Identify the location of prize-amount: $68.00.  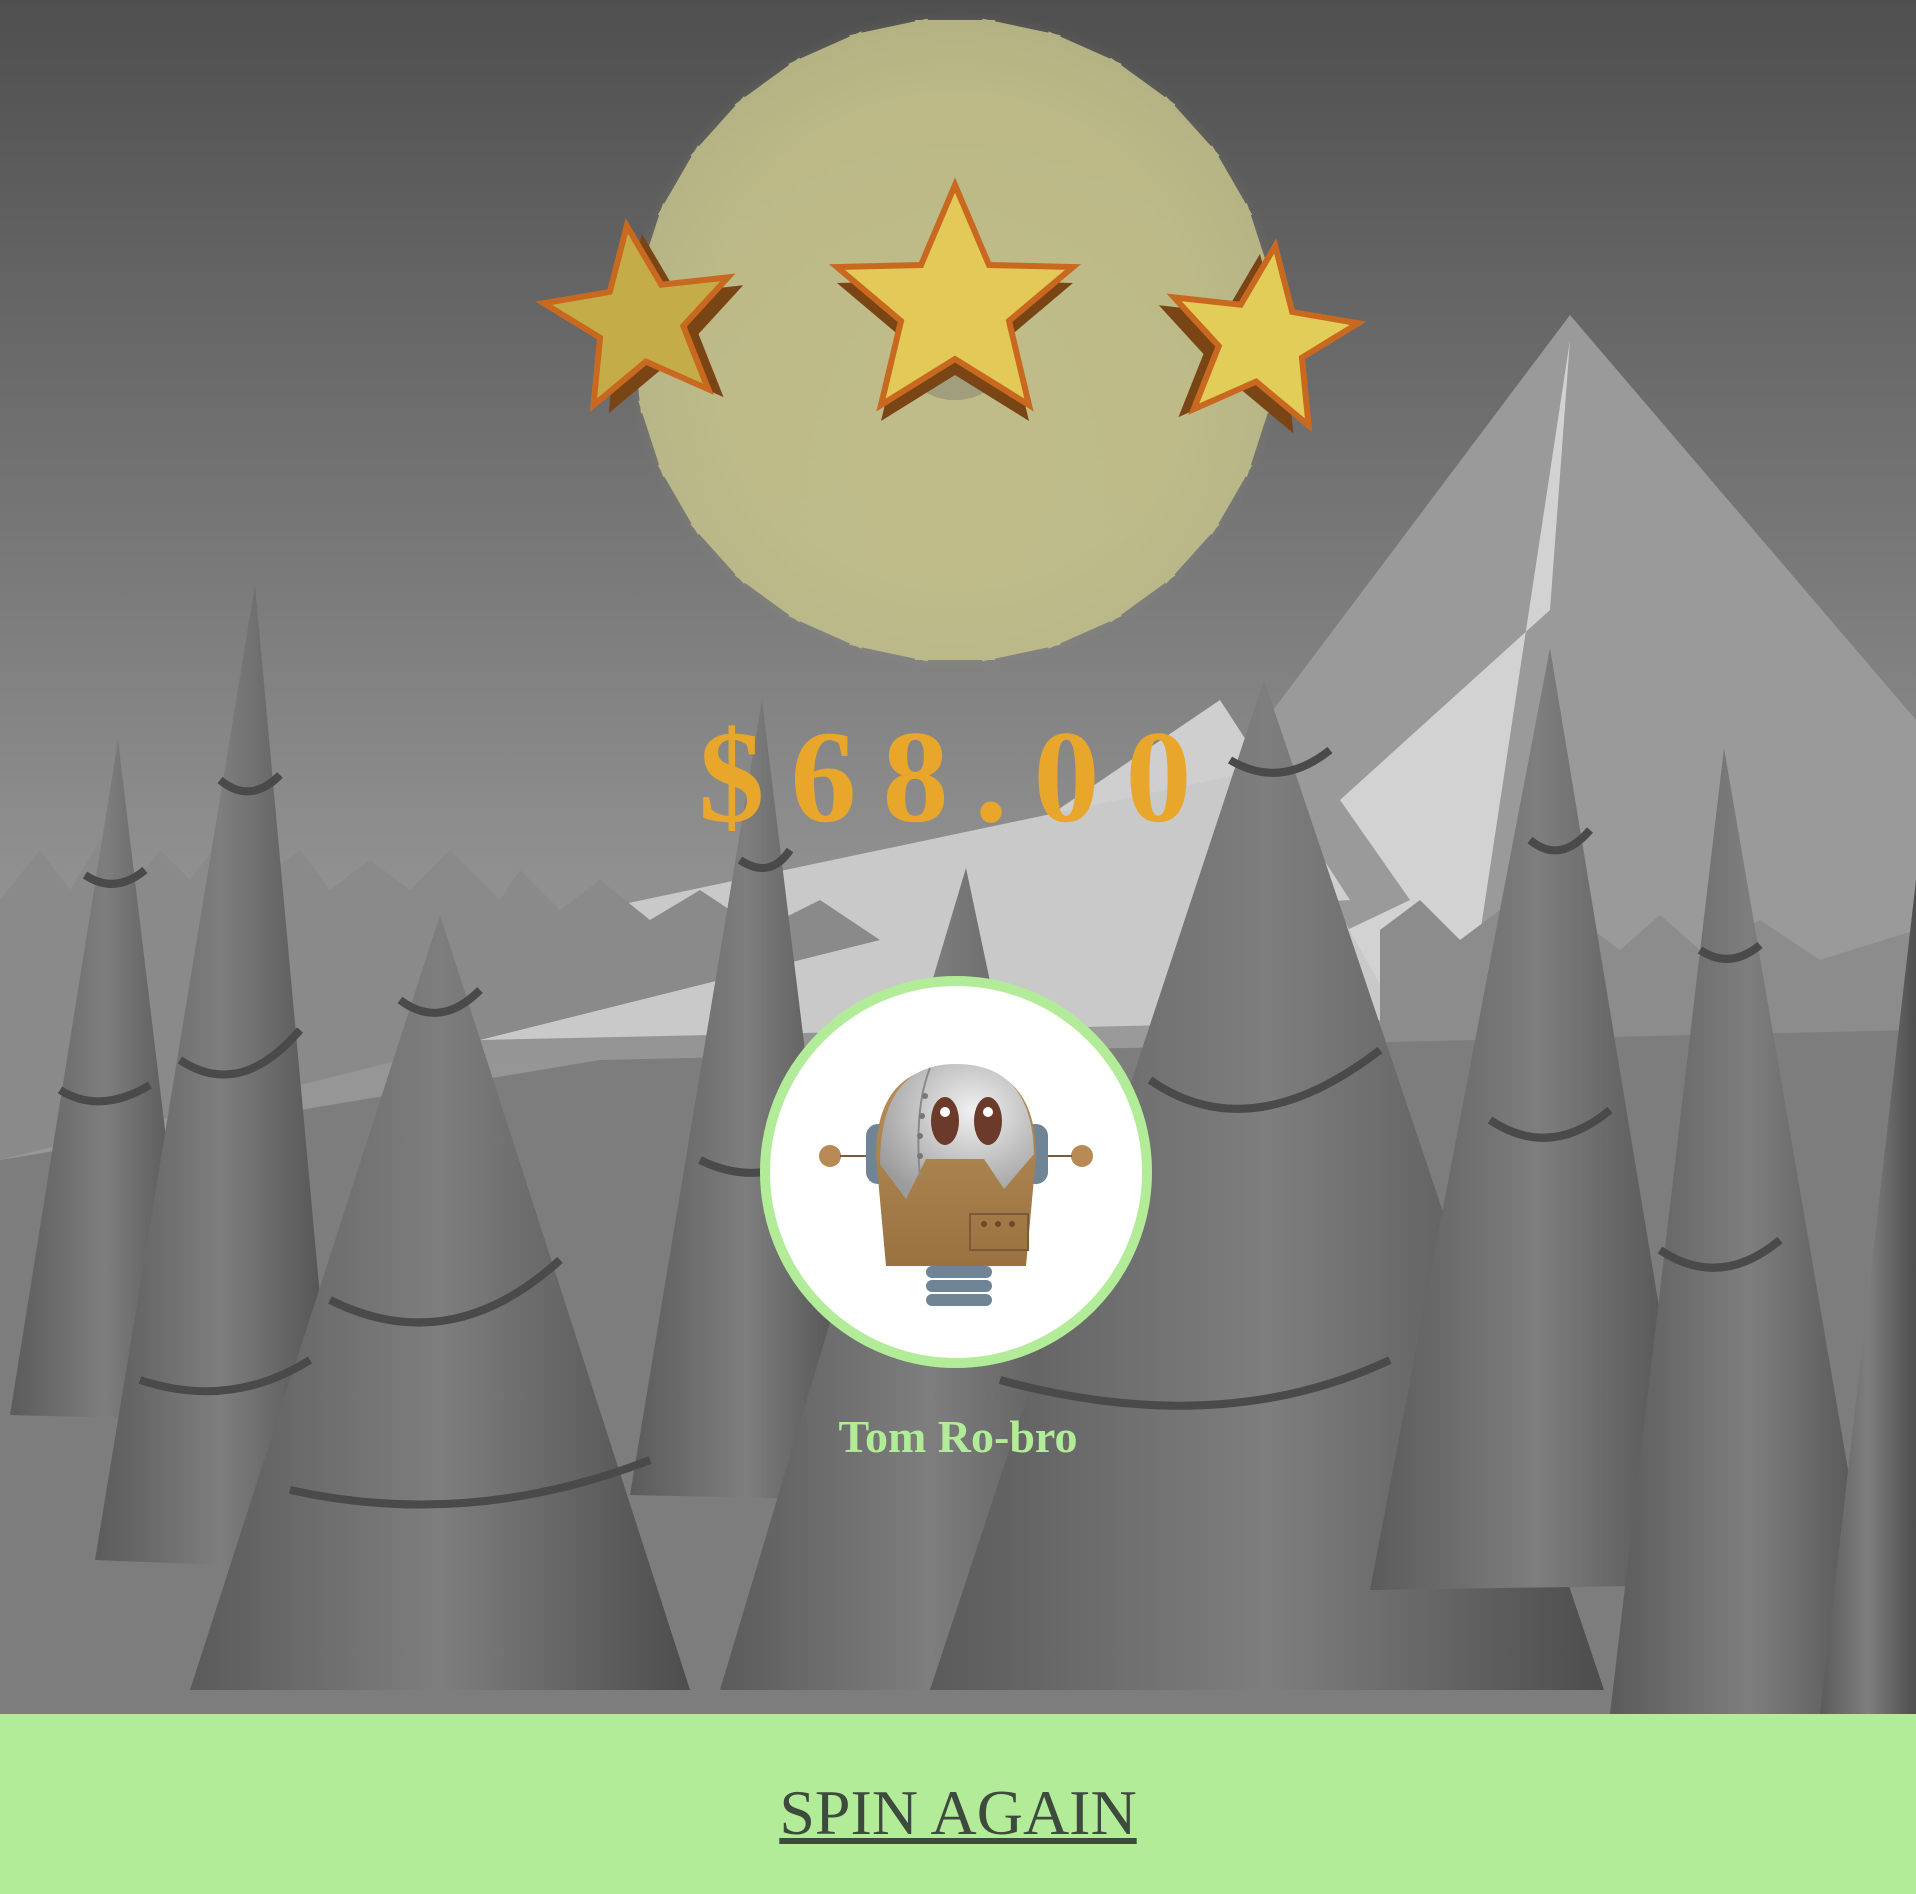
(958, 776).